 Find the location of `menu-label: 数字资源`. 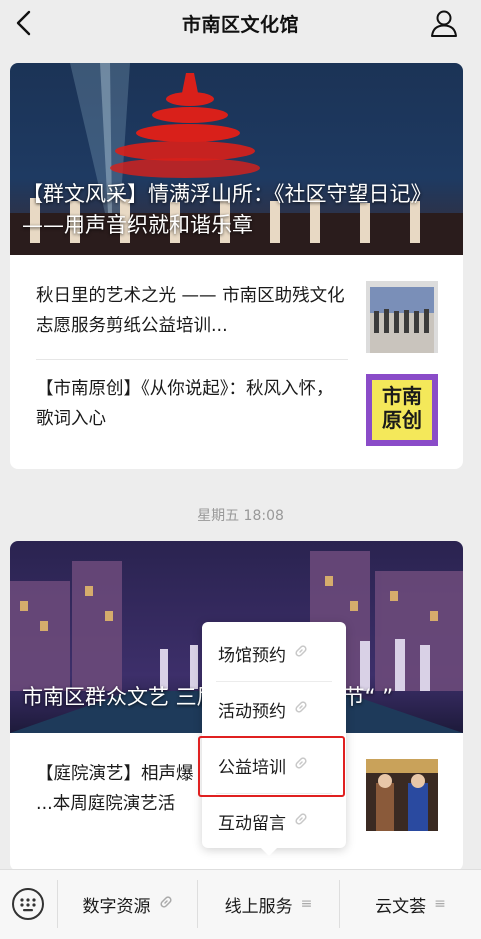

menu-label: 数字资源 is located at coordinates (116, 906).